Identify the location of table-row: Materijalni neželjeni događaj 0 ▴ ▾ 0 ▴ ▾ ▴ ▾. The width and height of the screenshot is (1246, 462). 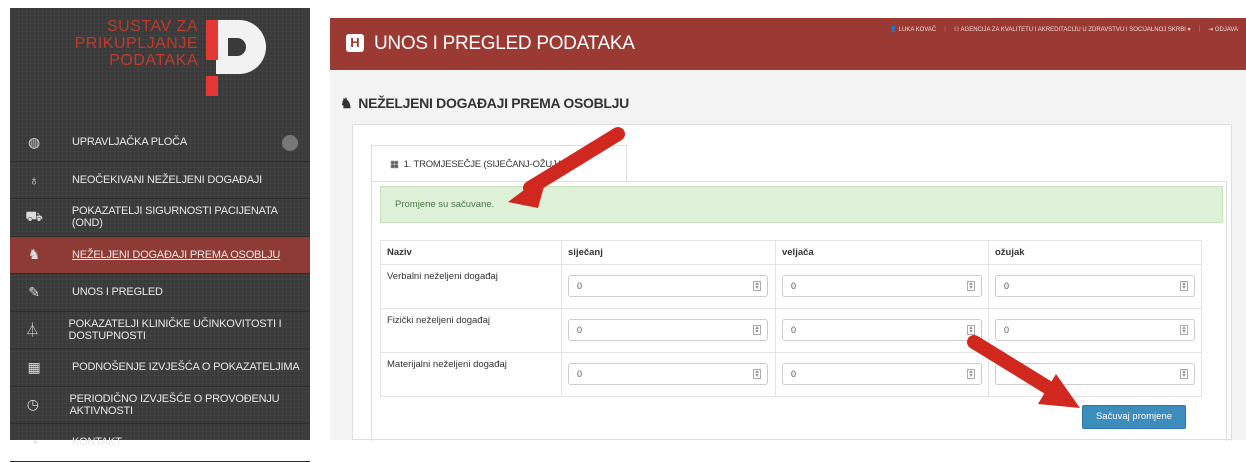
(790, 374).